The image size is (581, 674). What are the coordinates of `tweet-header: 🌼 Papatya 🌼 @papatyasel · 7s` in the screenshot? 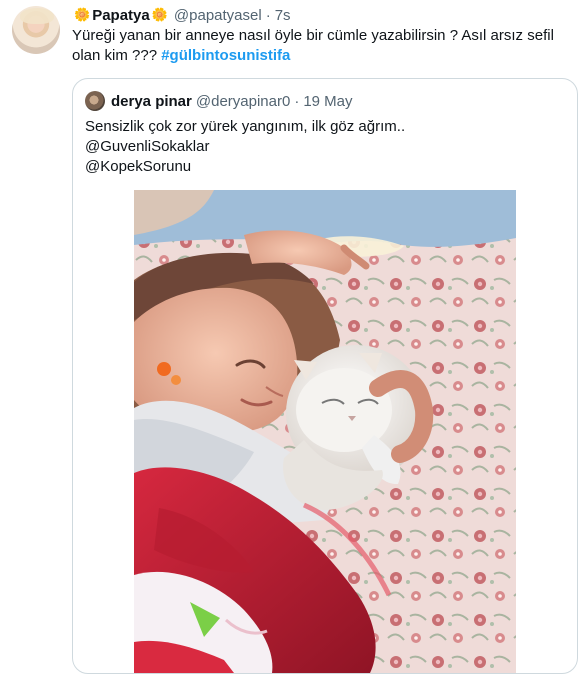 It's located at (181, 15).